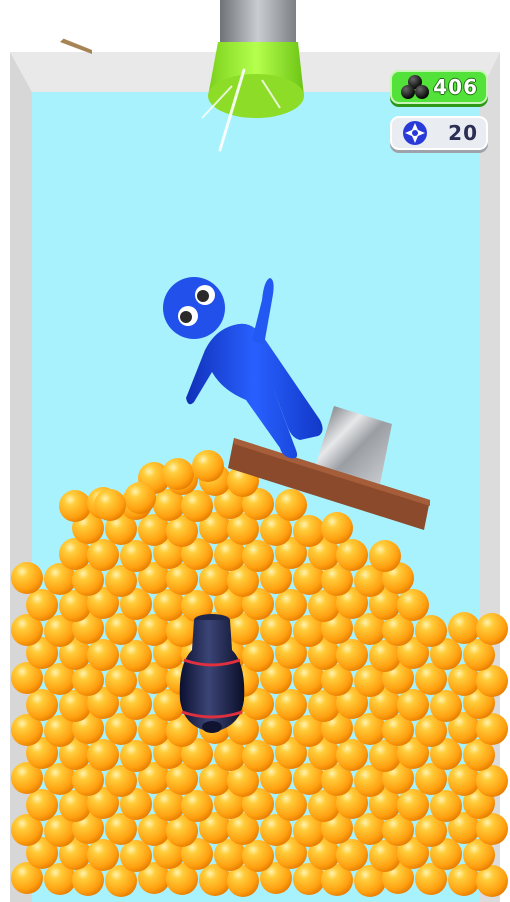 The height and width of the screenshot is (902, 510). I want to click on bomb-counter: 20, so click(439, 133).